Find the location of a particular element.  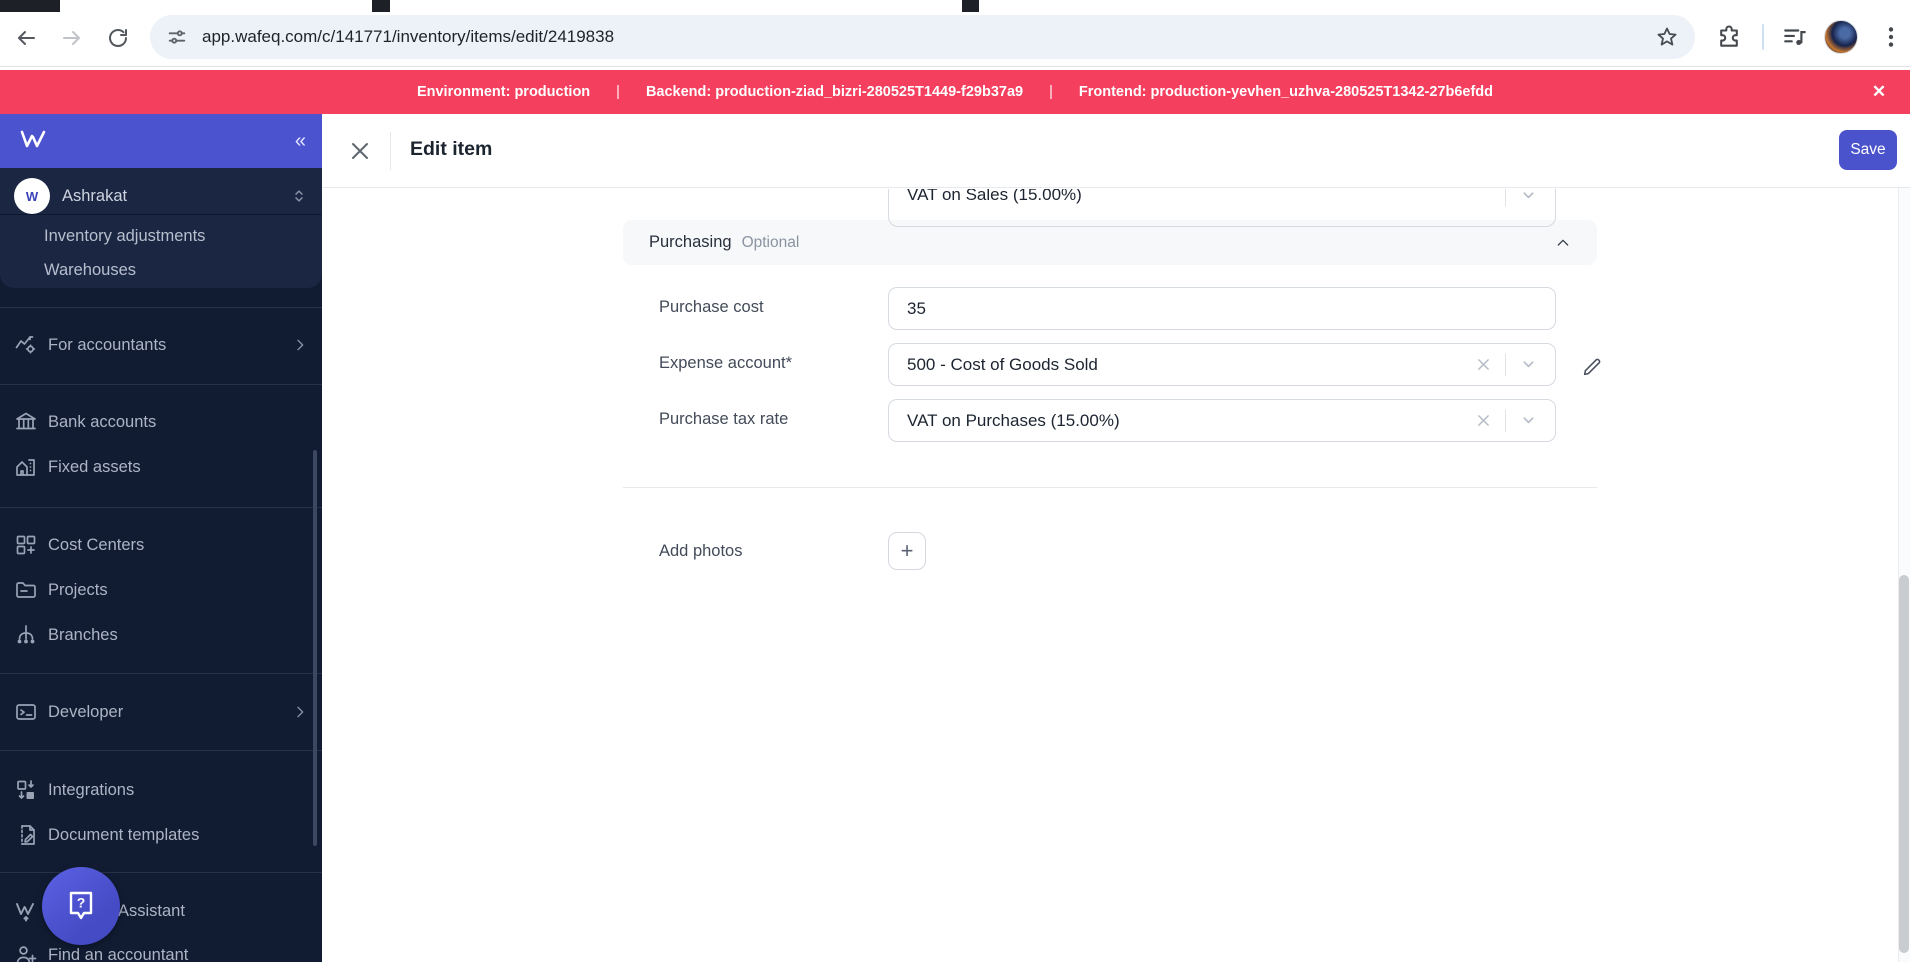

sidebar-item-label: Assistant is located at coordinates (151, 910).